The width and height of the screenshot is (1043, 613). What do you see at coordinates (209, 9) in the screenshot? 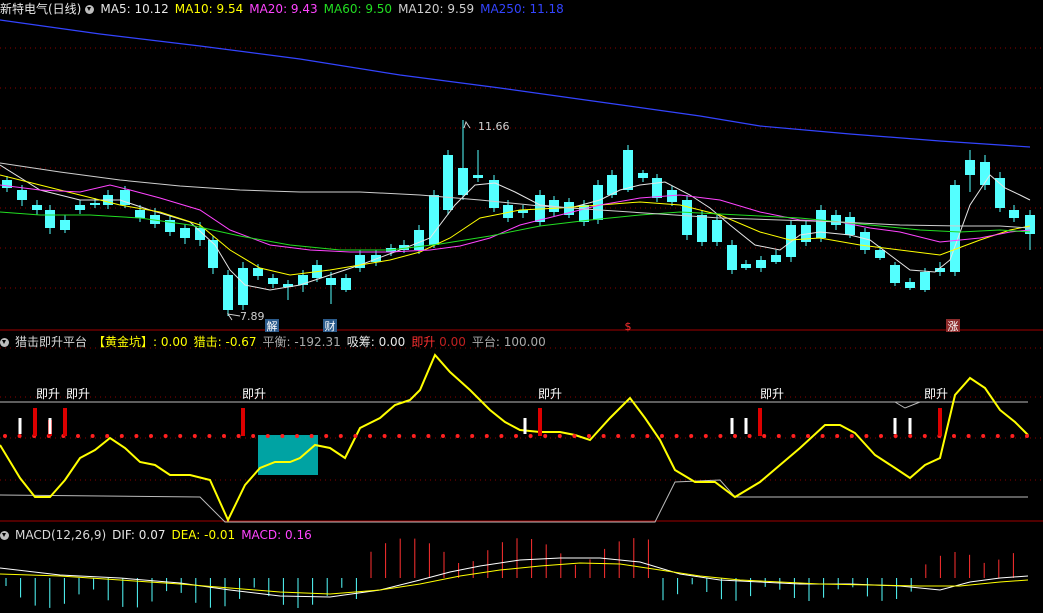
I see `ma10-text: MA10: 9.54` at bounding box center [209, 9].